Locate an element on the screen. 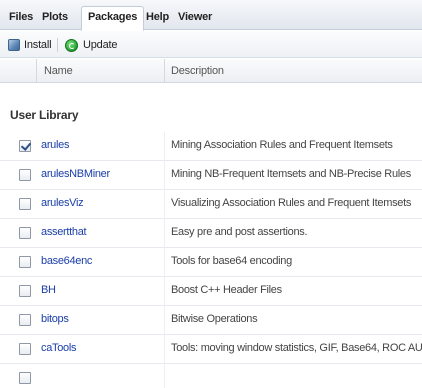 This screenshot has width=422, height=388. table-row: bitops Bitwise Operations is located at coordinates (211, 320).